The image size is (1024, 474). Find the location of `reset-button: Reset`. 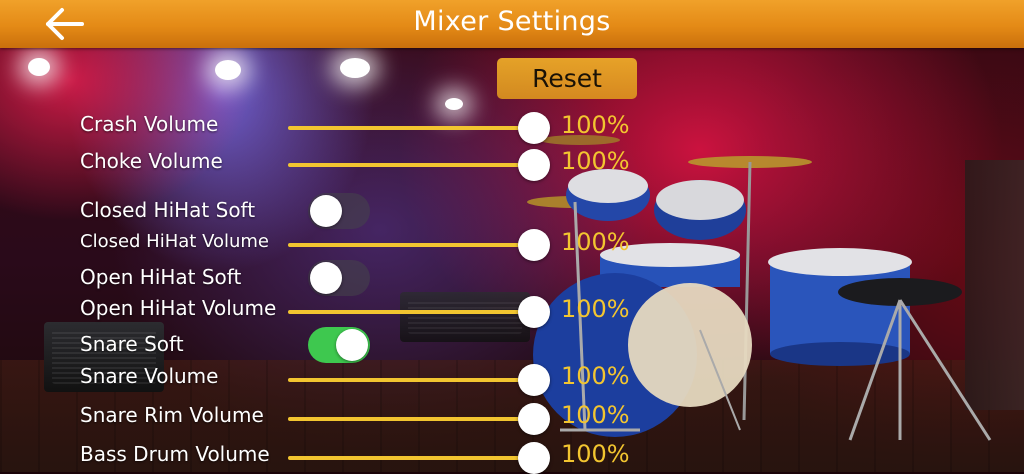

reset-button: Reset is located at coordinates (567, 78).